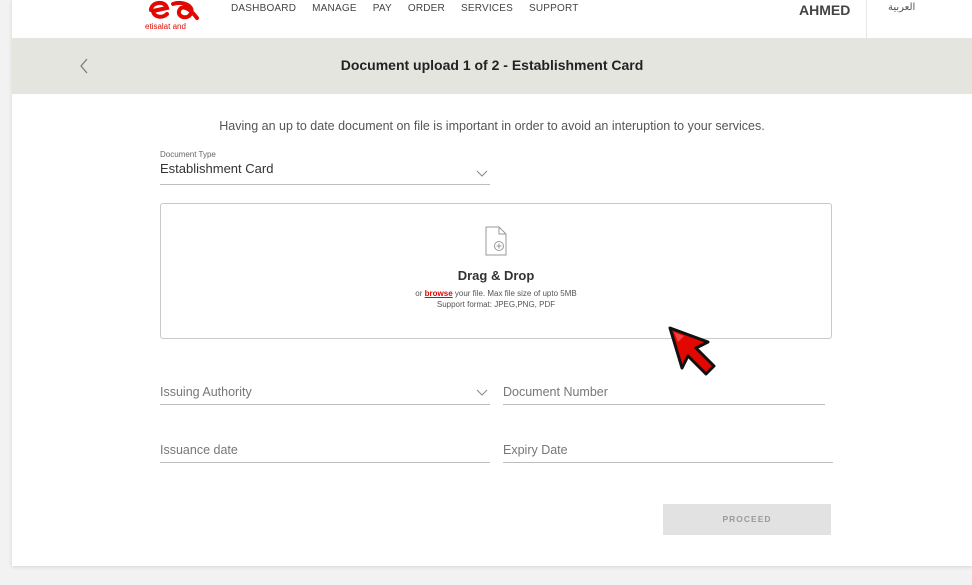 The image size is (972, 585). Describe the element at coordinates (496, 275) in the screenshot. I see `drop-zone-title: Drag & Drop` at that location.